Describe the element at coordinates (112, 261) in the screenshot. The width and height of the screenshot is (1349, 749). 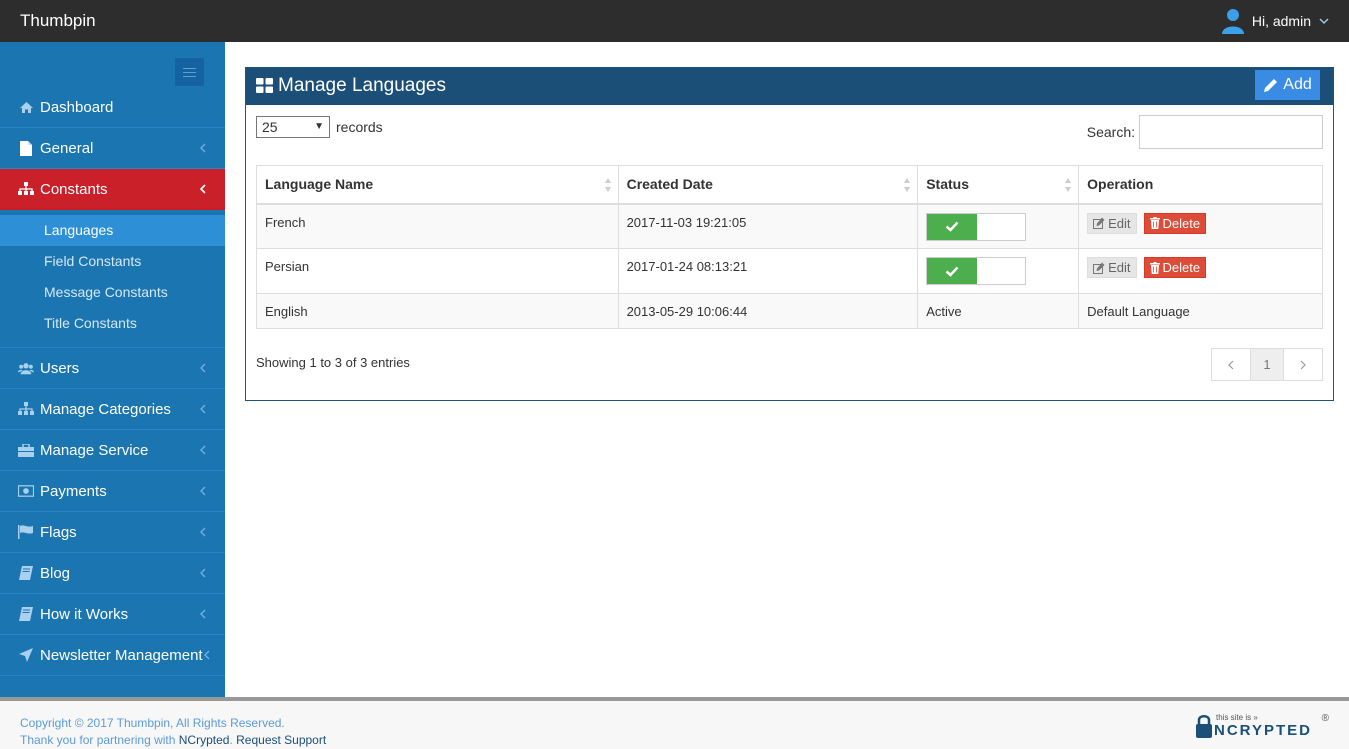
I see `submenu-item-field-constants: Field Constants` at that location.